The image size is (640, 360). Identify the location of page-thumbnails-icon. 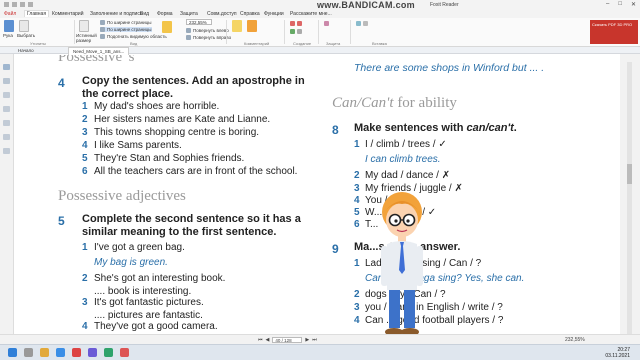
(6, 81).